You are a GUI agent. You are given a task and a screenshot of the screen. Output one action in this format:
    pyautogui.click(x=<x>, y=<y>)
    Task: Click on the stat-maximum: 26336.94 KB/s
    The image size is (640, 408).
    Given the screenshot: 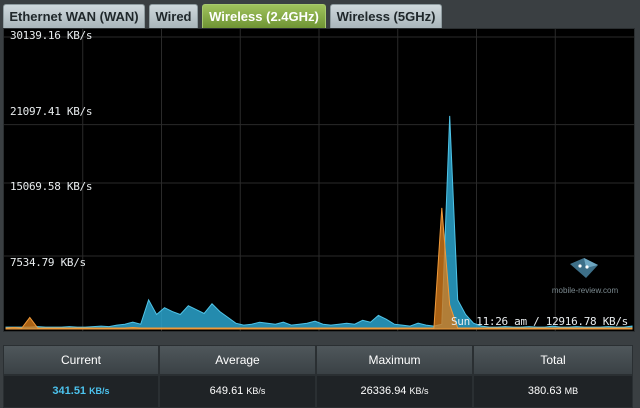 What is the action you would take?
    pyautogui.click(x=394, y=391)
    